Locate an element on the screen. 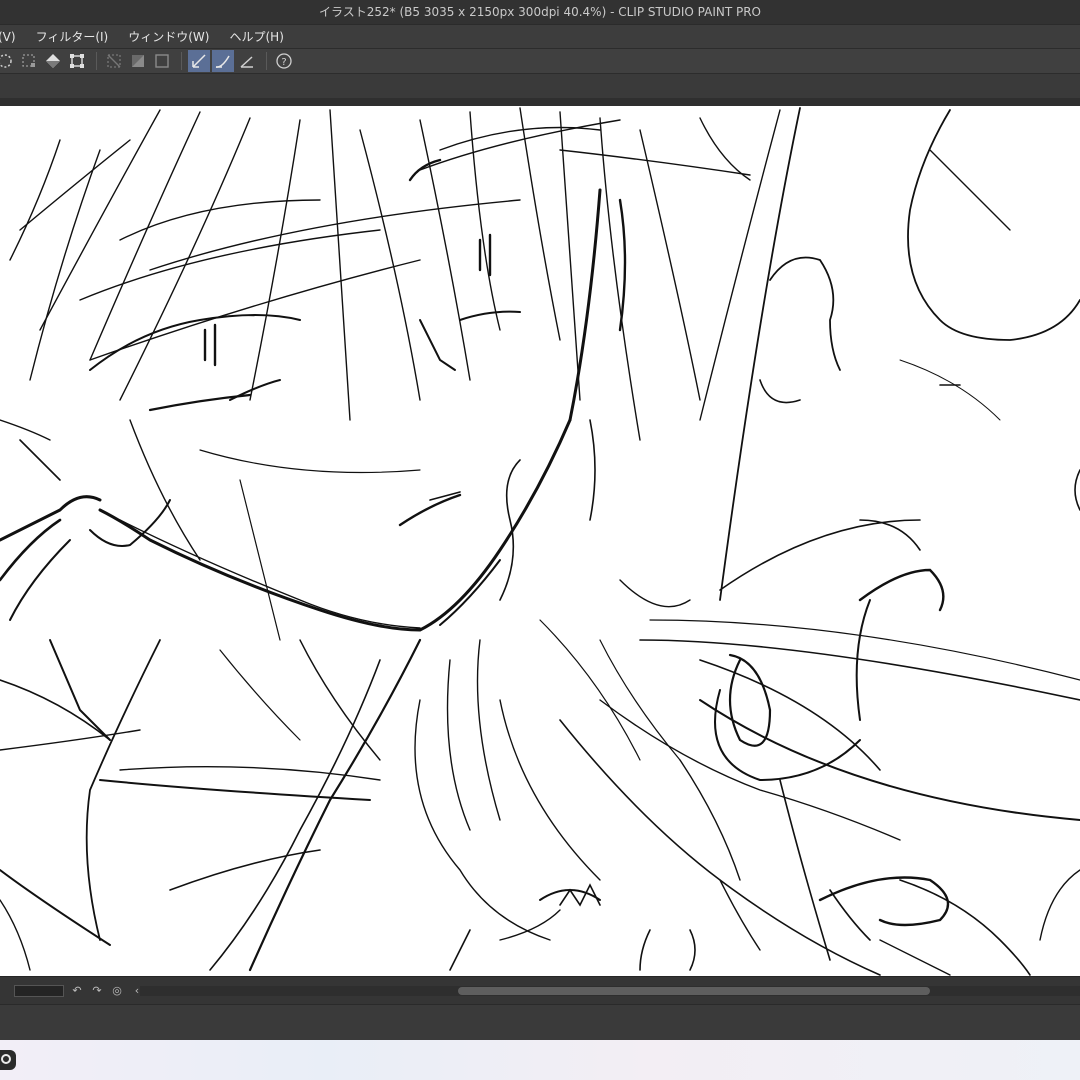 This screenshot has width=1080, height=1080. os-taskbar is located at coordinates (540, 1060).